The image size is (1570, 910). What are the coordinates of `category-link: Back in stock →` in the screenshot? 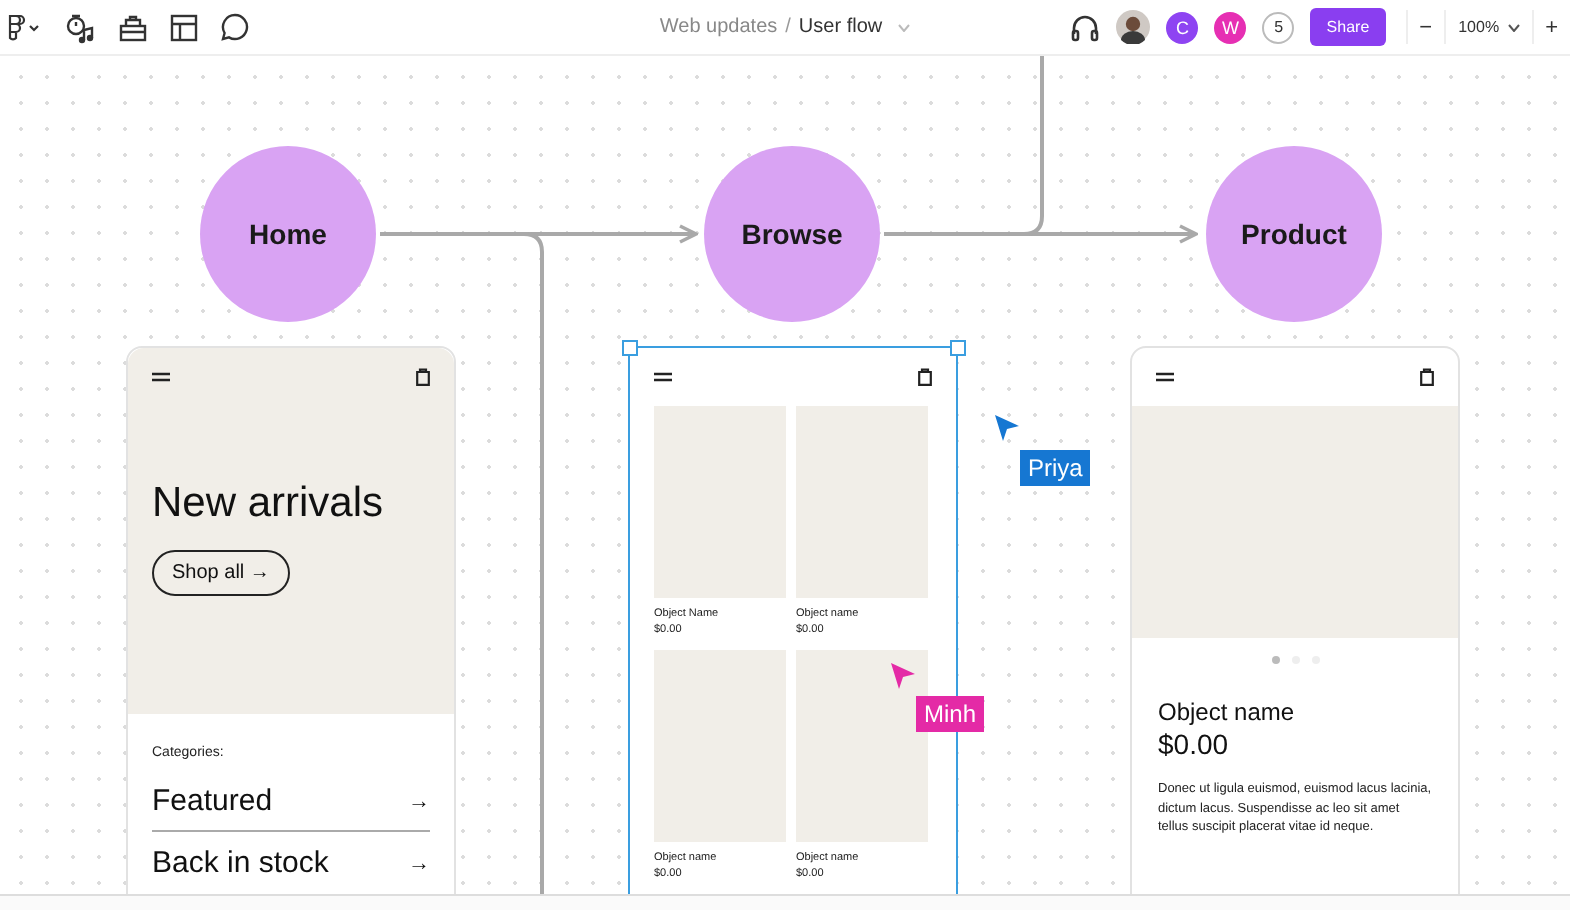 It's located at (291, 861).